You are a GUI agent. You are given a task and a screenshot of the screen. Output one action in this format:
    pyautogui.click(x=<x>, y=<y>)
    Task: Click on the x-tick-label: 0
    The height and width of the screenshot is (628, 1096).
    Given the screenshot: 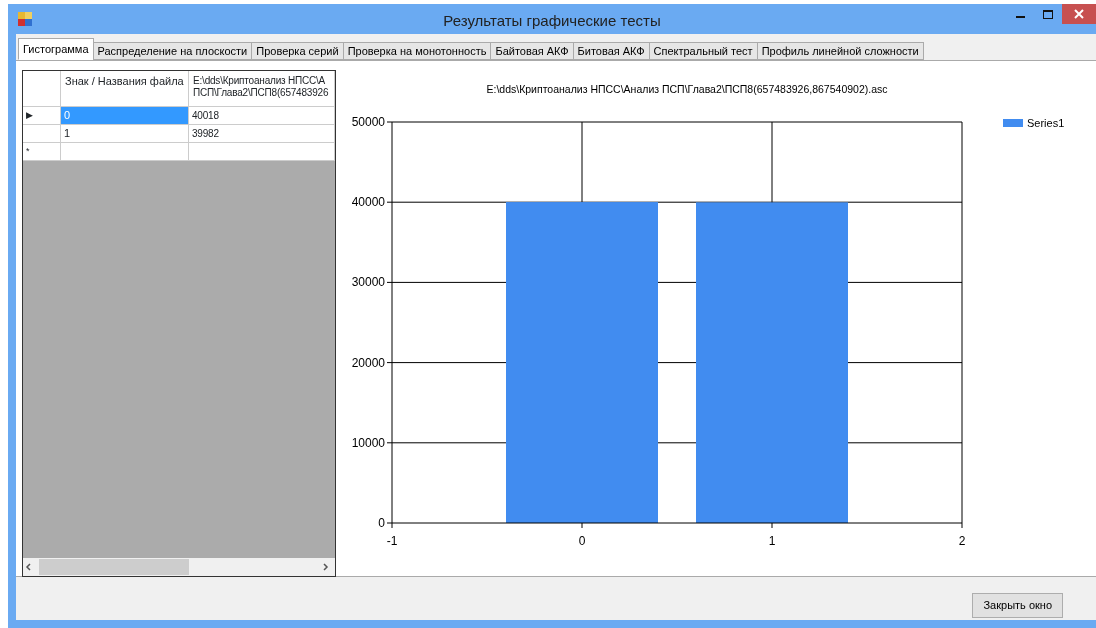 What is the action you would take?
    pyautogui.click(x=582, y=541)
    